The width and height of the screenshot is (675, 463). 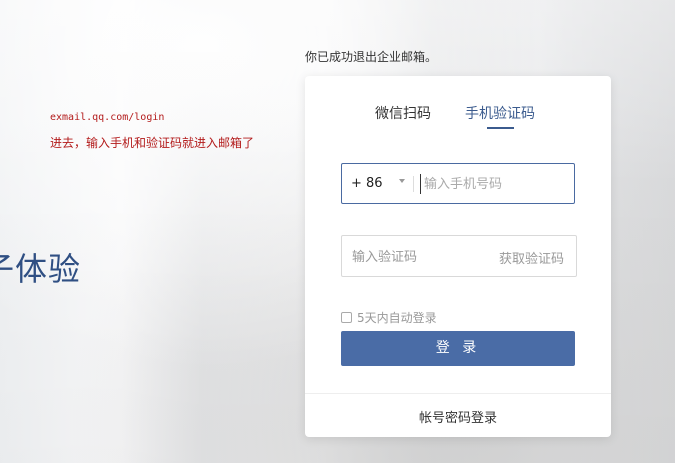 I want to click on chevron-down-icon, so click(x=402, y=181).